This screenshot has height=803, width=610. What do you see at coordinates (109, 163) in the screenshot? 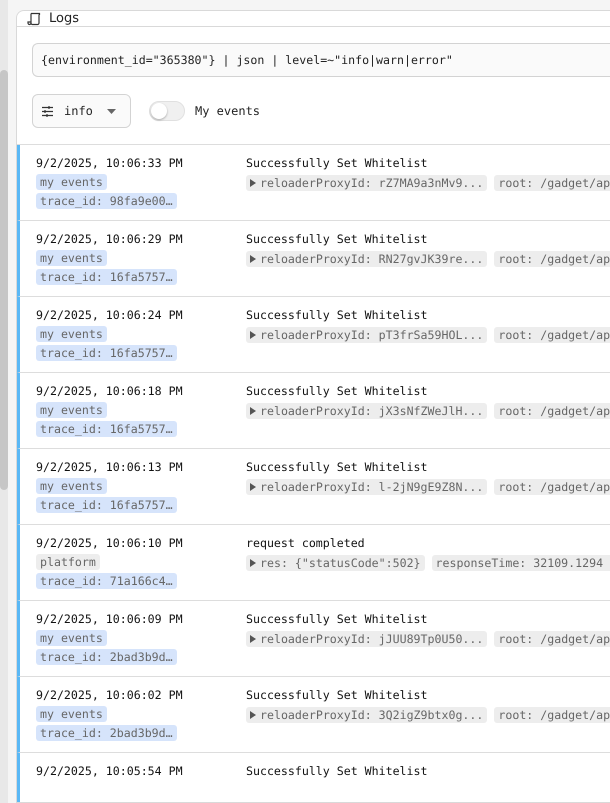
I see `timestamp: 9/2/2025, 10:06:33 PM` at bounding box center [109, 163].